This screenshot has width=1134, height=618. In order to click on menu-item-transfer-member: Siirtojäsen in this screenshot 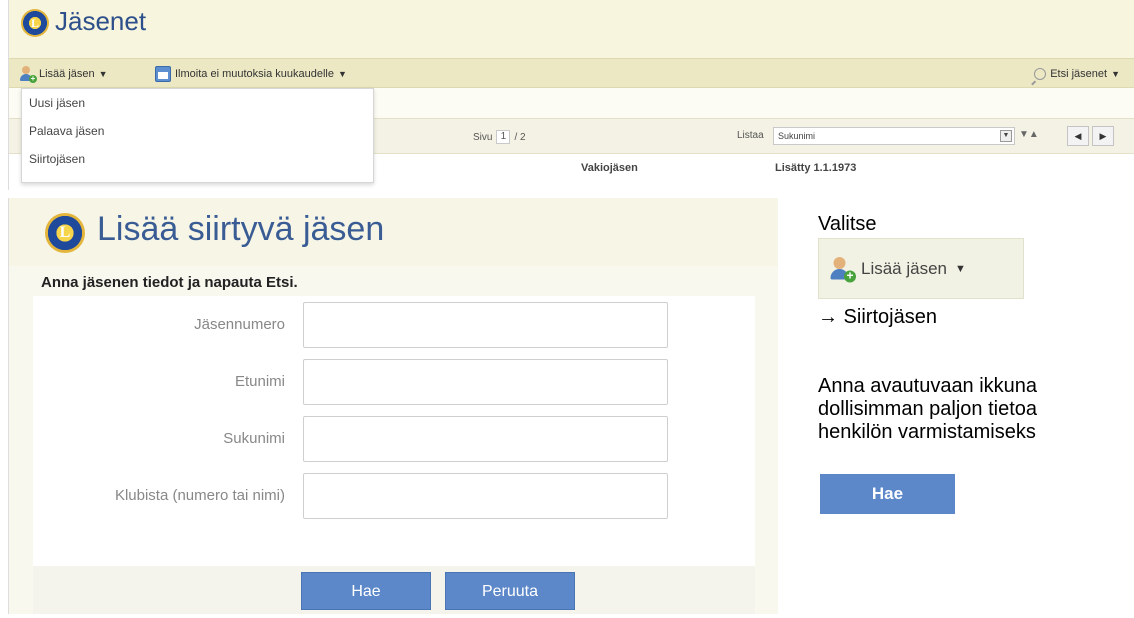, I will do `click(197, 159)`.